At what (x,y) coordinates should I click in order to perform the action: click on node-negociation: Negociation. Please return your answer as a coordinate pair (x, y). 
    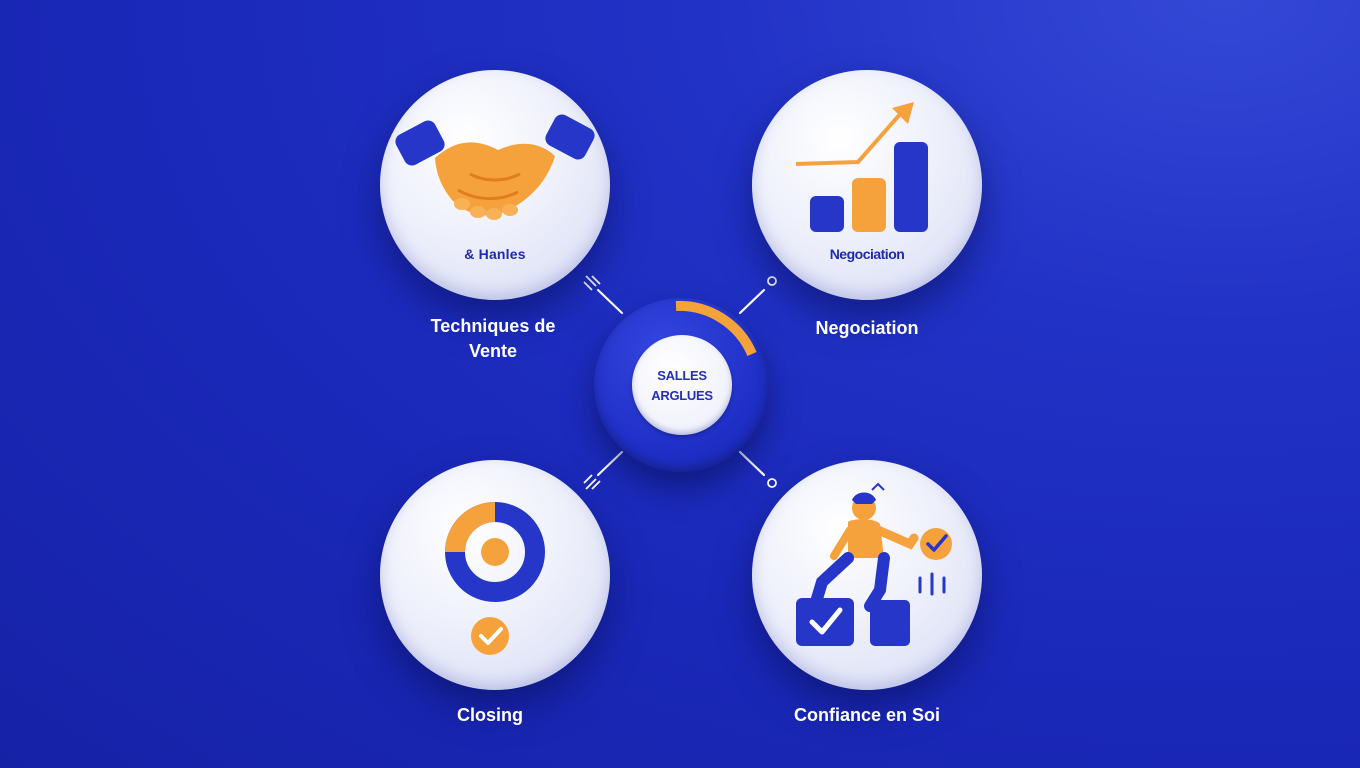
    Looking at the image, I should click on (867, 185).